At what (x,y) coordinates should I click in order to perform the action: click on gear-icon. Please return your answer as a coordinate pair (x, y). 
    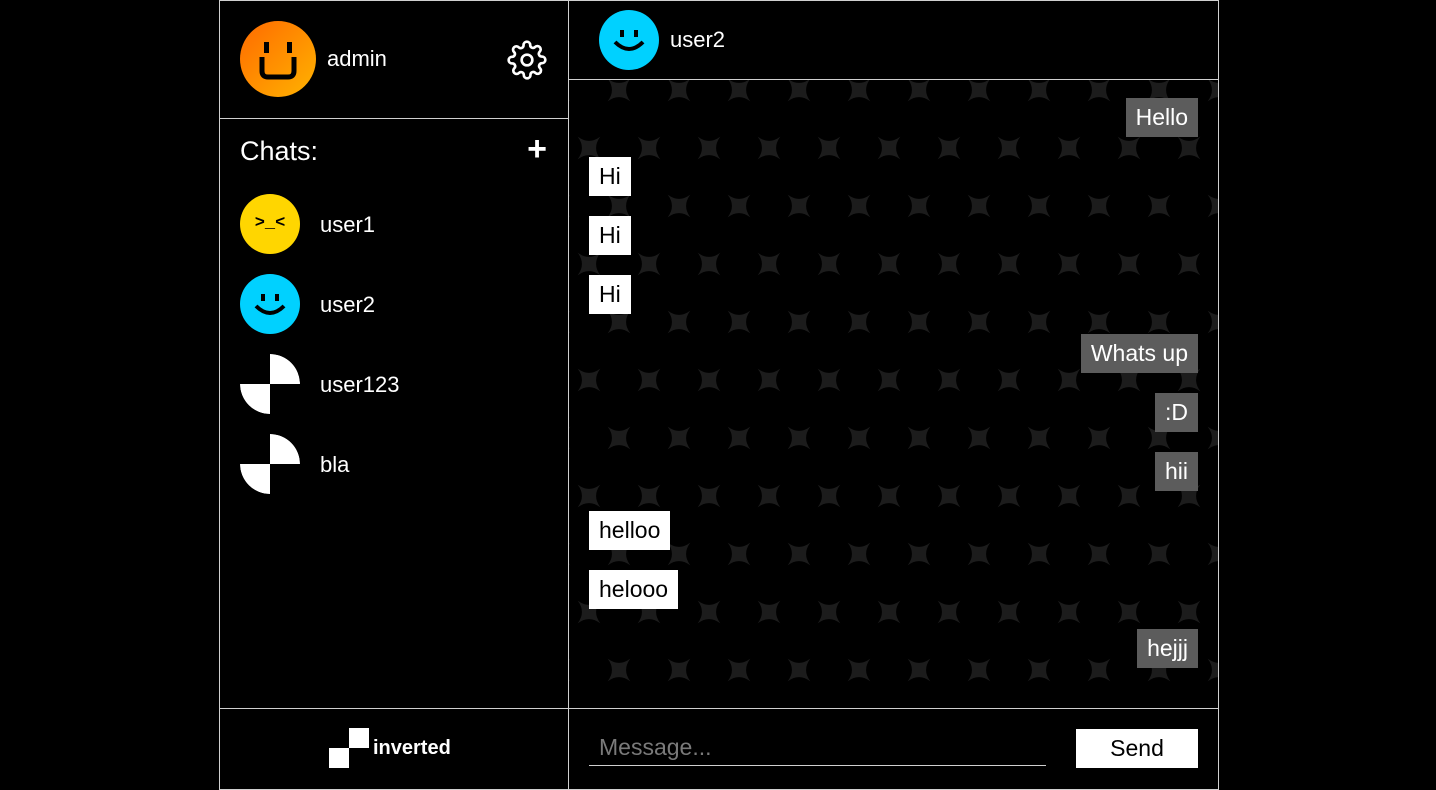
    Looking at the image, I should click on (527, 60).